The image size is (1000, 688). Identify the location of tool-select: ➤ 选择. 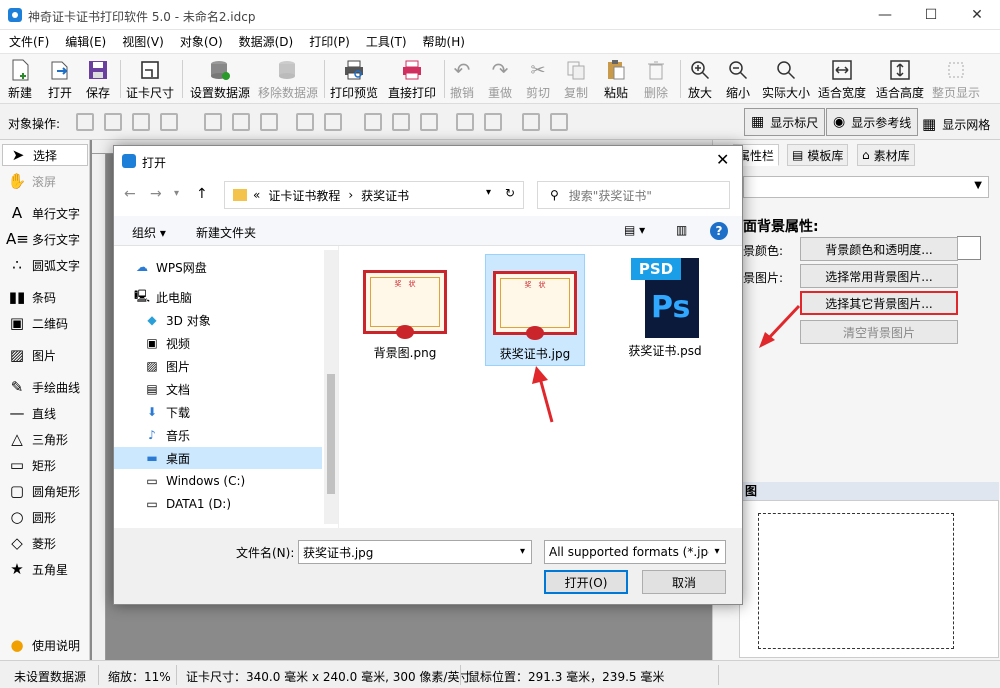
(45, 155).